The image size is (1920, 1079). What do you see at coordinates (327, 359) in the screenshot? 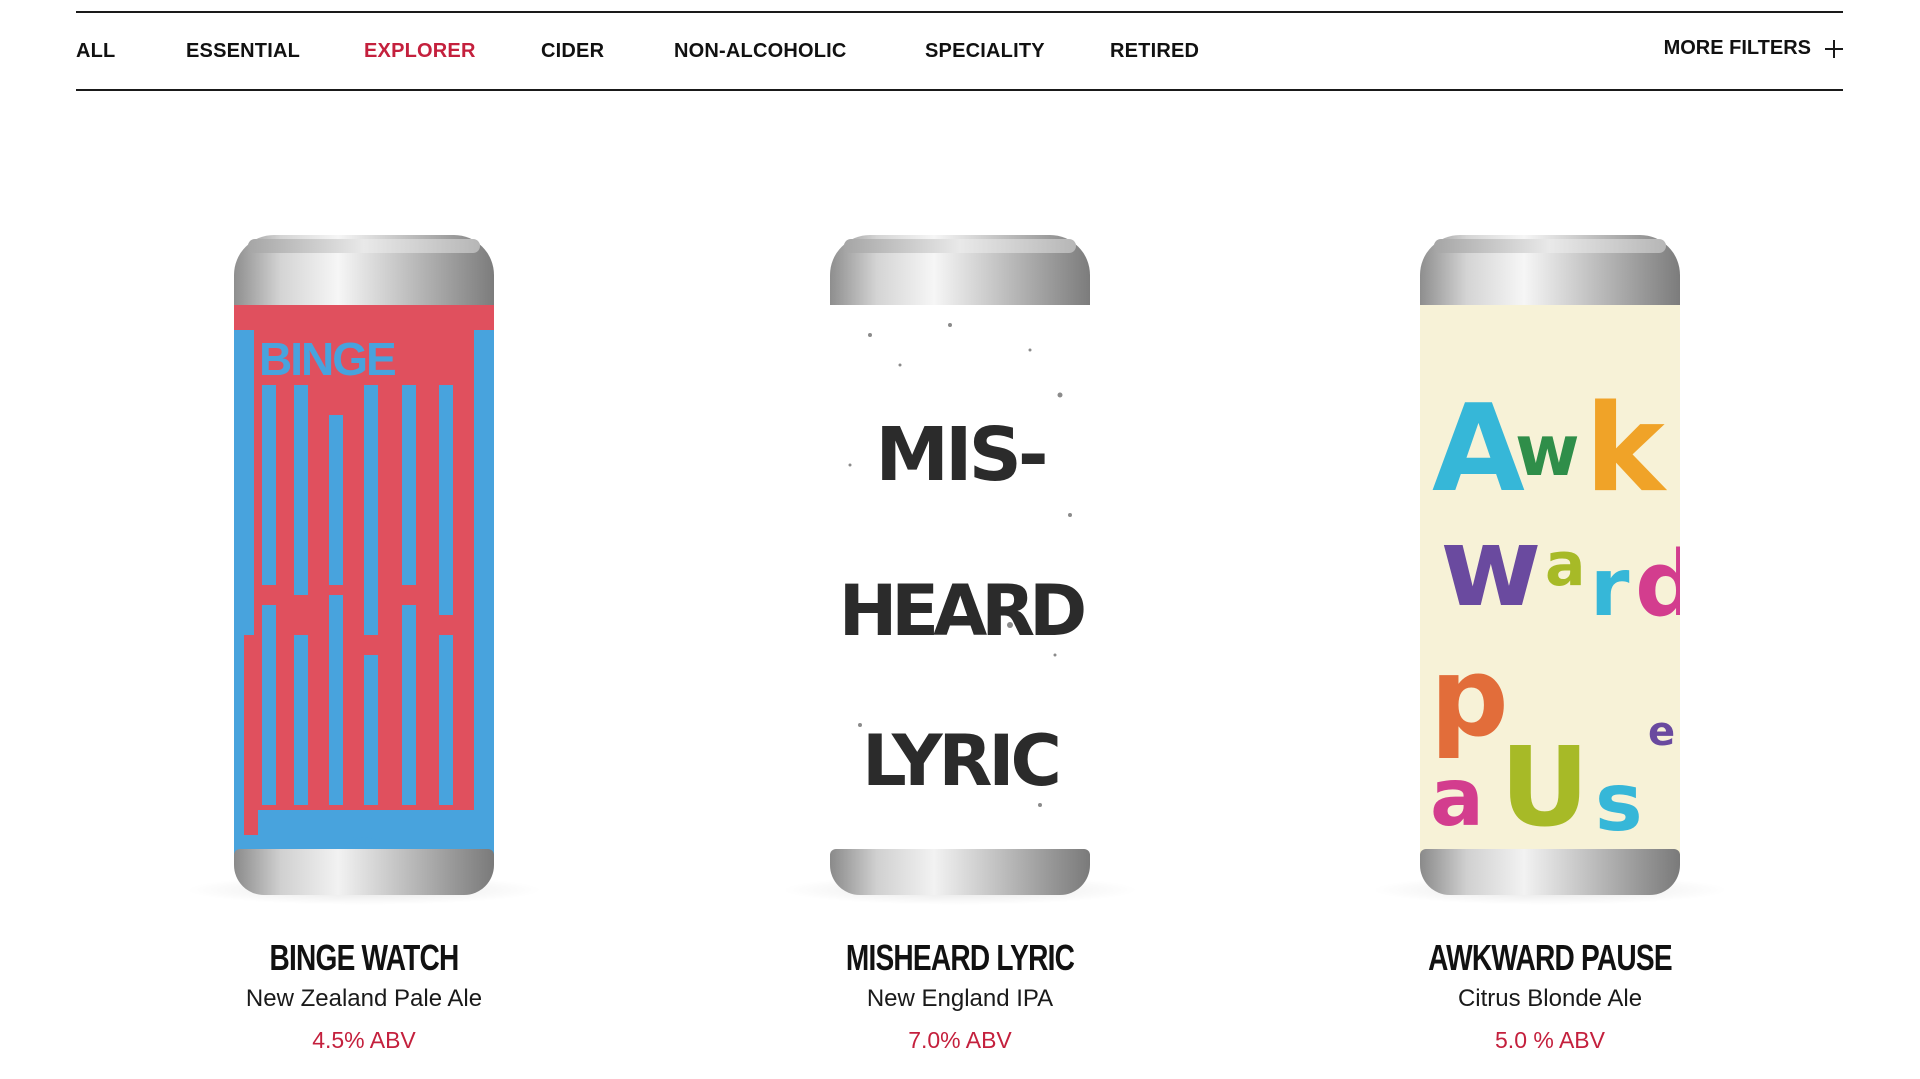
I see `label-word-top: BINGE` at bounding box center [327, 359].